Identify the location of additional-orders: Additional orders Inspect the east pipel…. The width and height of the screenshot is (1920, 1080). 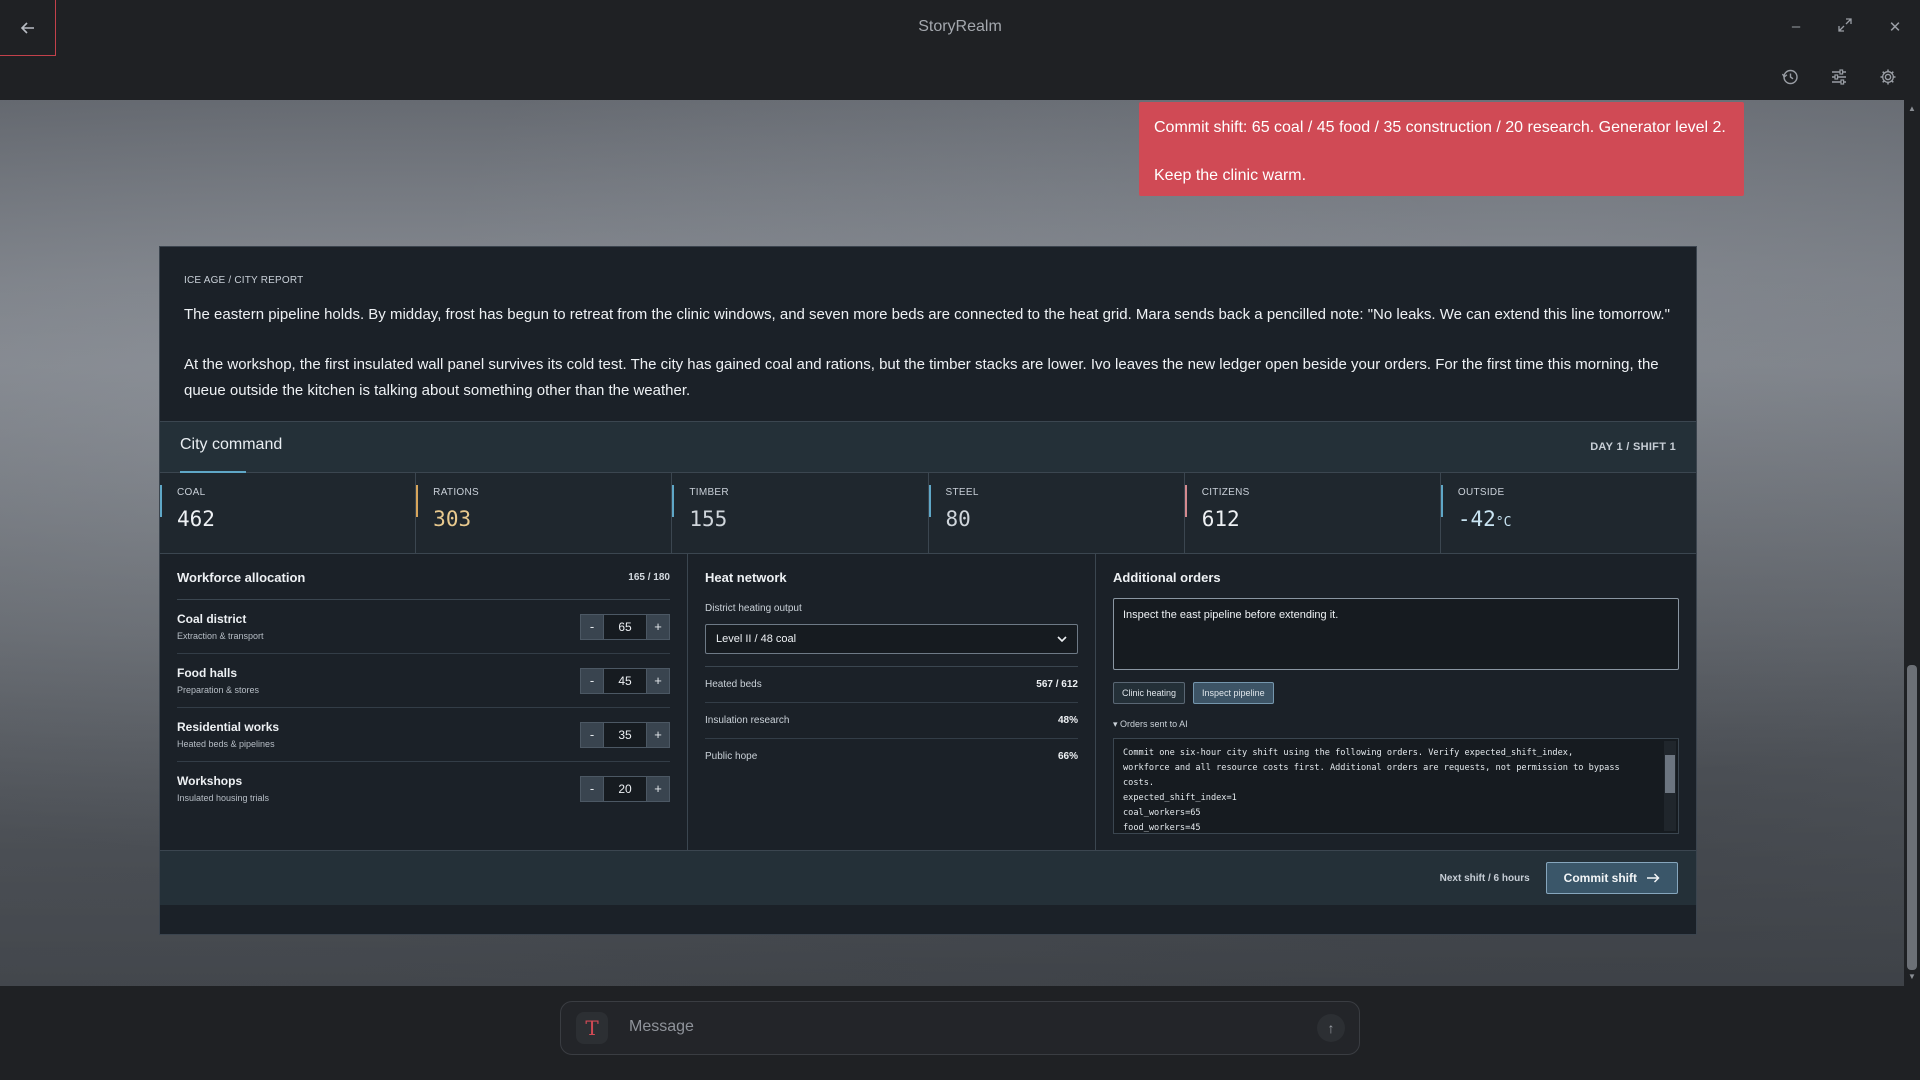
(1396, 702).